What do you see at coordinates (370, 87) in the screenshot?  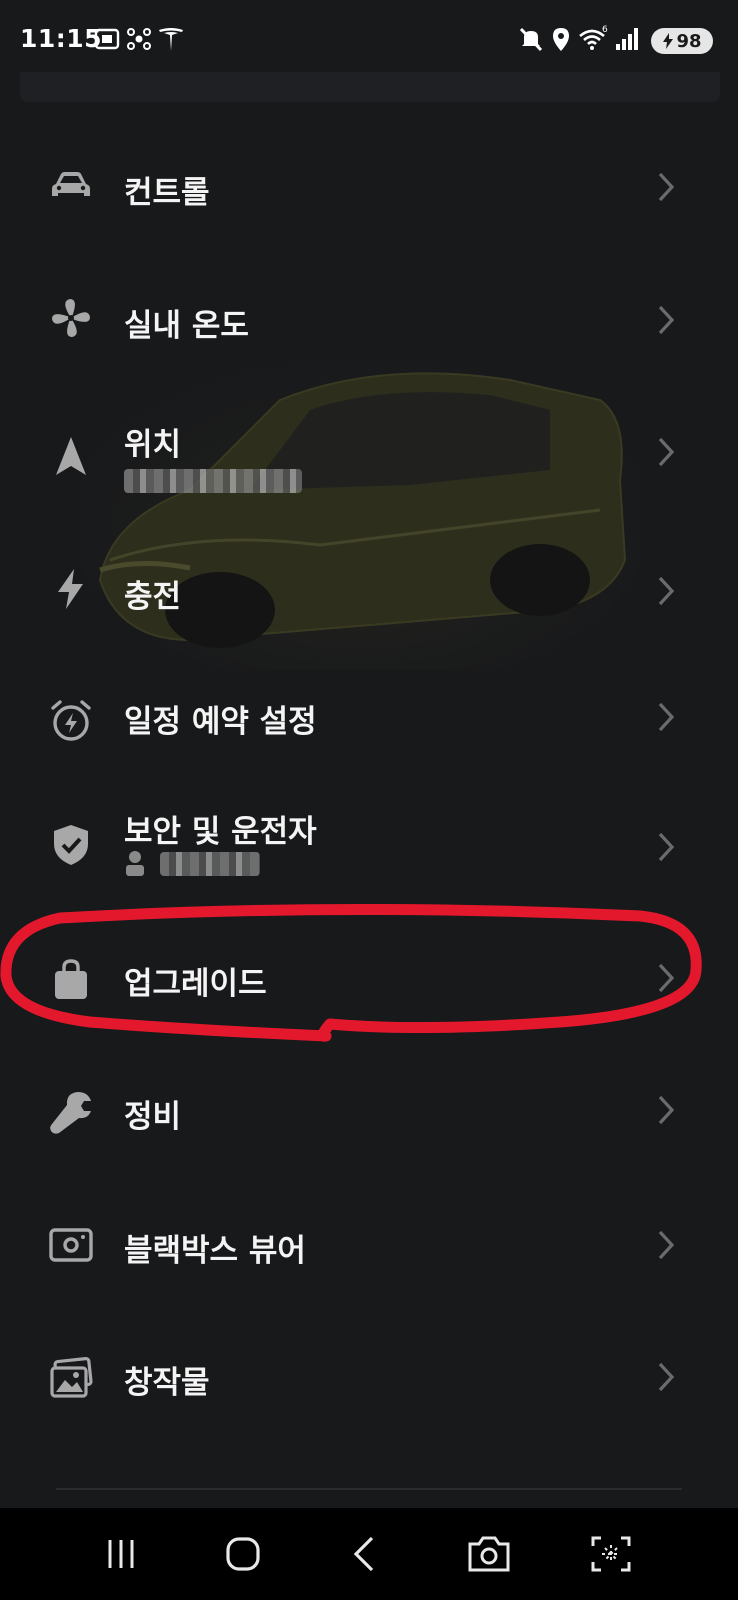 I see `header-strip` at bounding box center [370, 87].